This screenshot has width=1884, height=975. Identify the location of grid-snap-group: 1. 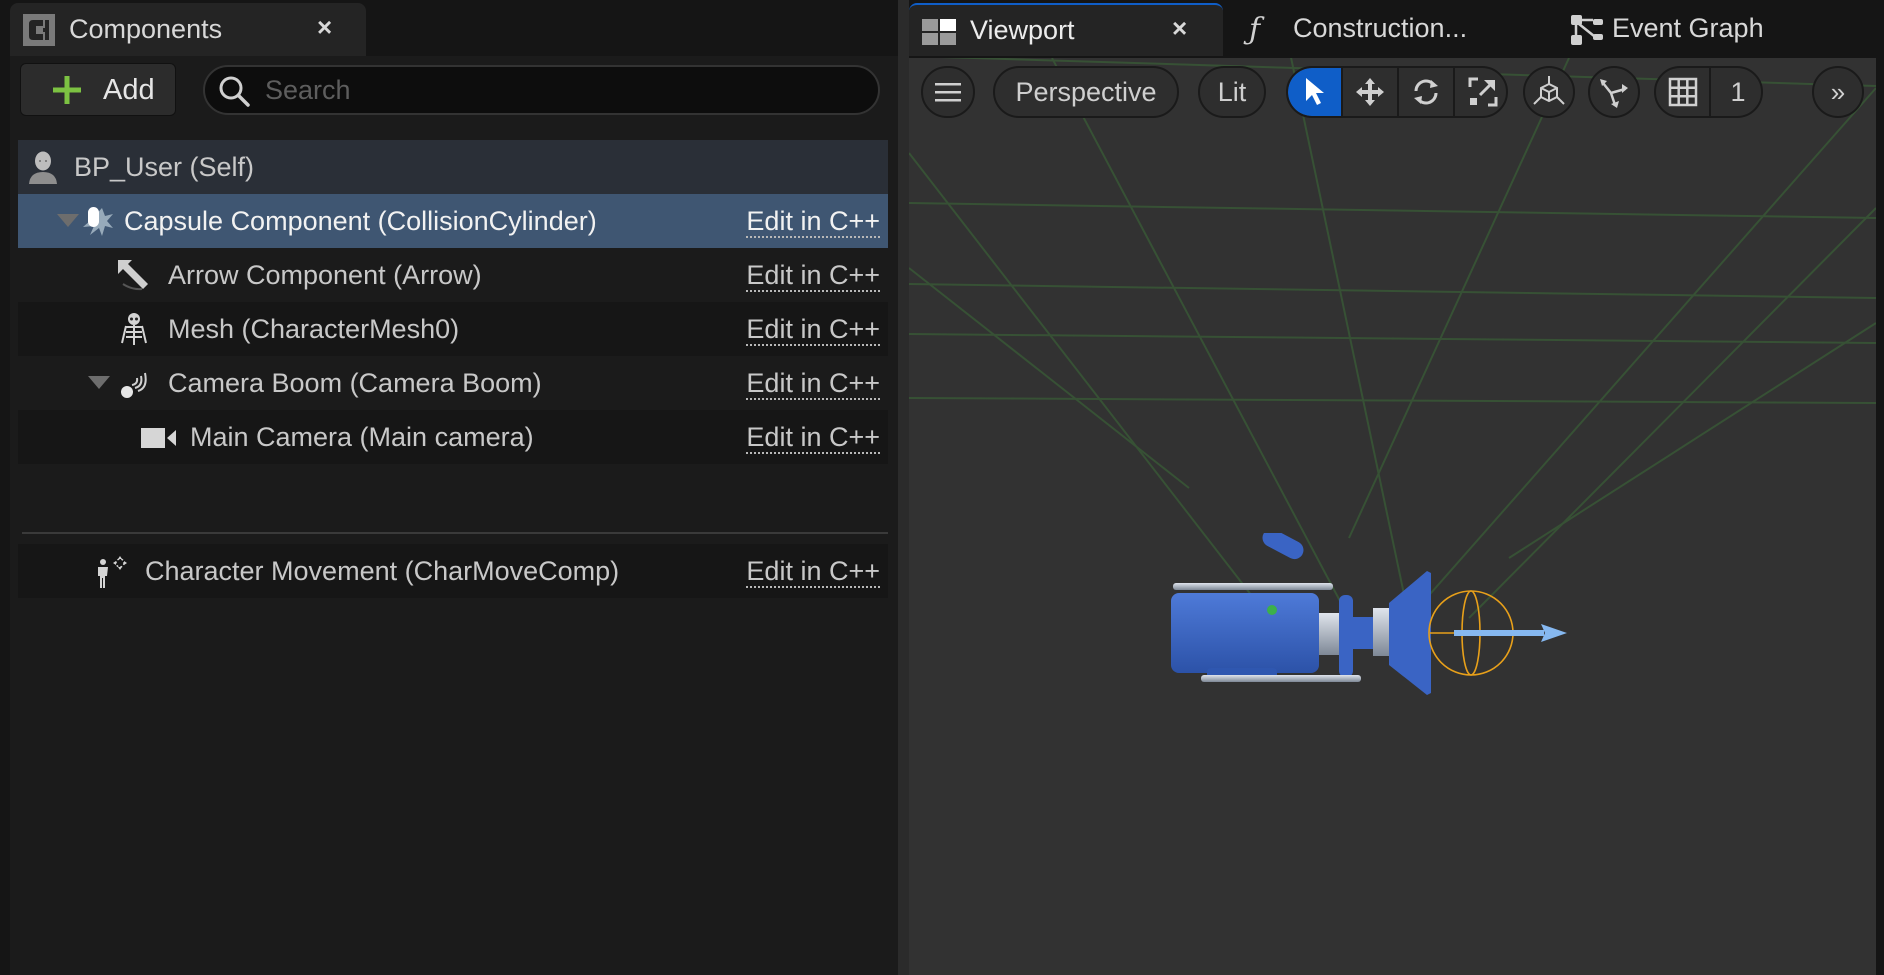
(1708, 92).